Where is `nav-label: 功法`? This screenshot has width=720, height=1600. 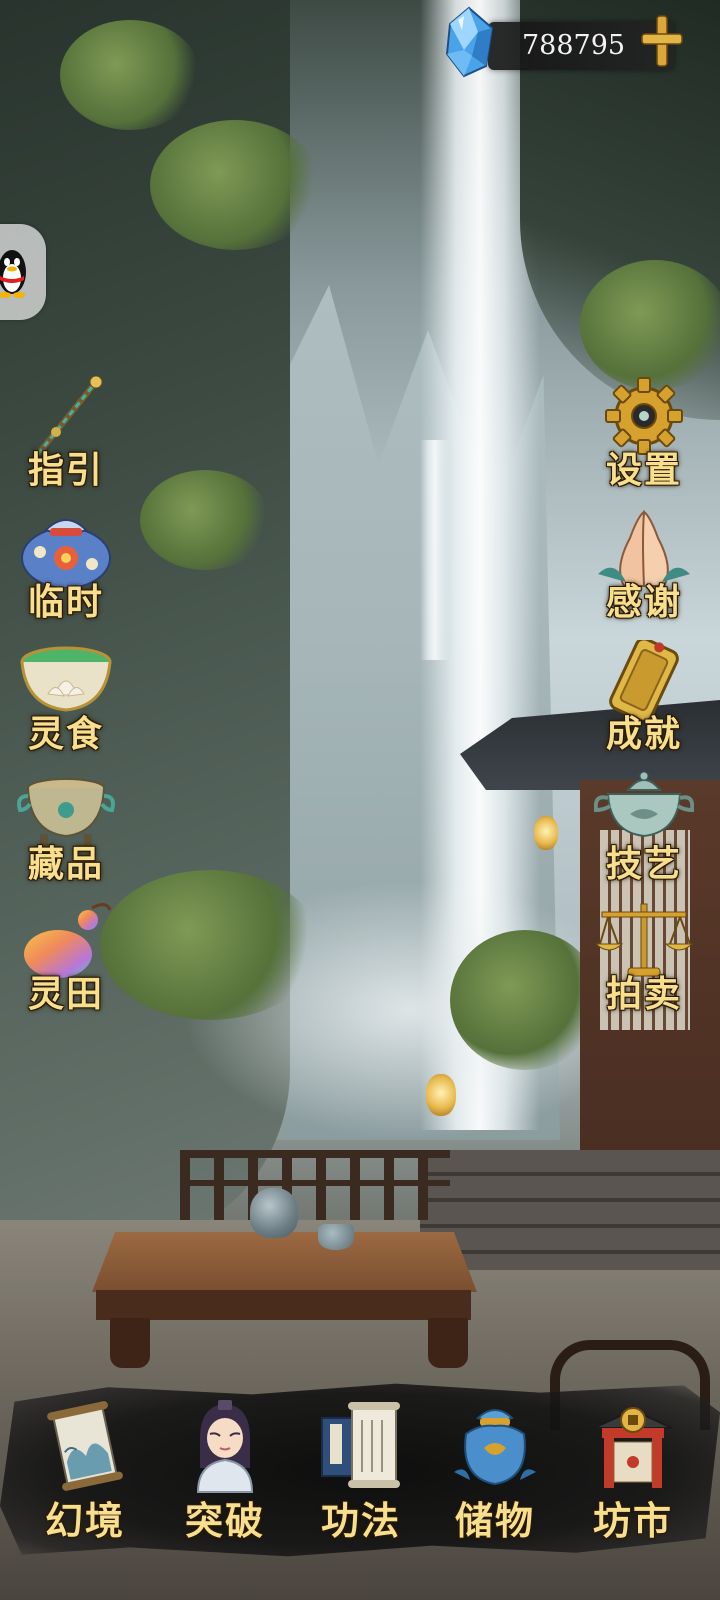 nav-label: 功法 is located at coordinates (360, 1520).